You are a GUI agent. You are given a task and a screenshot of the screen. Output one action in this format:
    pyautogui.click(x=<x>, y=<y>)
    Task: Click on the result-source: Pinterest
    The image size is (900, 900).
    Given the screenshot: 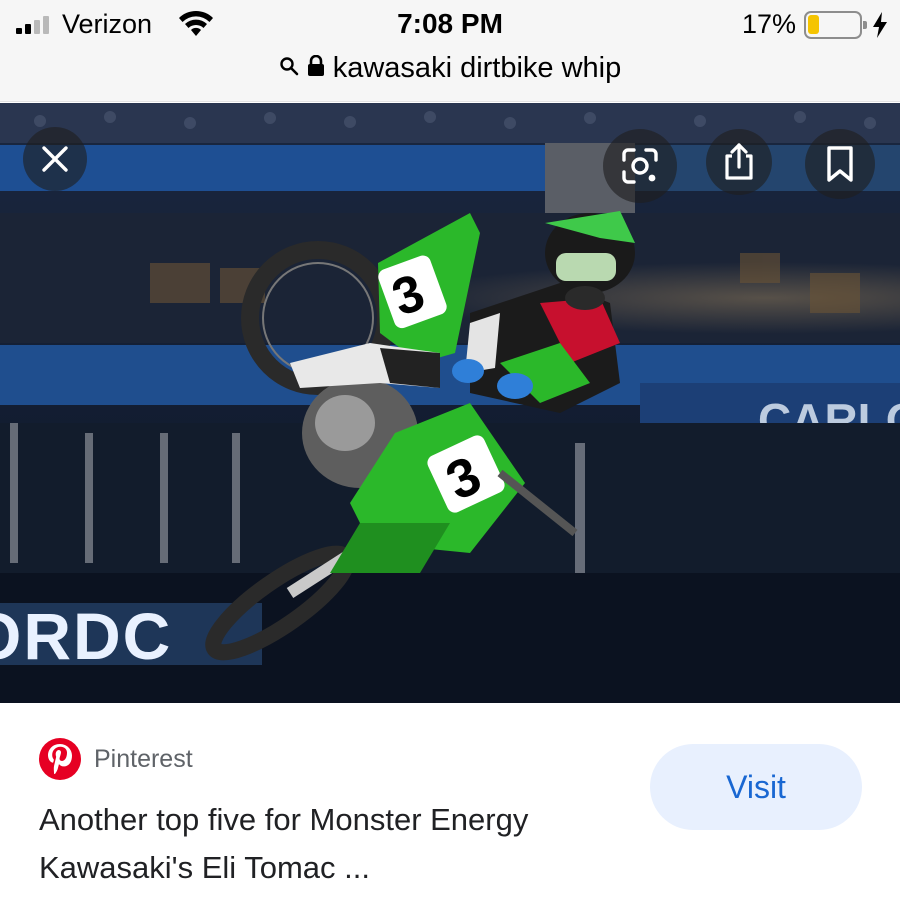 What is the action you would take?
    pyautogui.click(x=116, y=759)
    